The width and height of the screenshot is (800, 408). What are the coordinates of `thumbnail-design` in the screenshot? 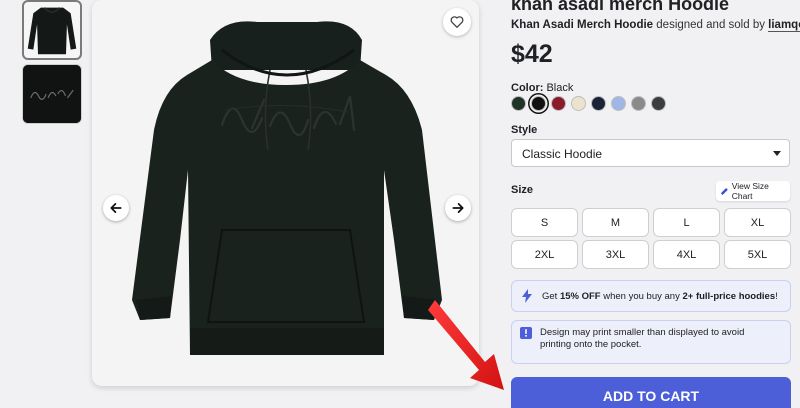 It's located at (52, 94).